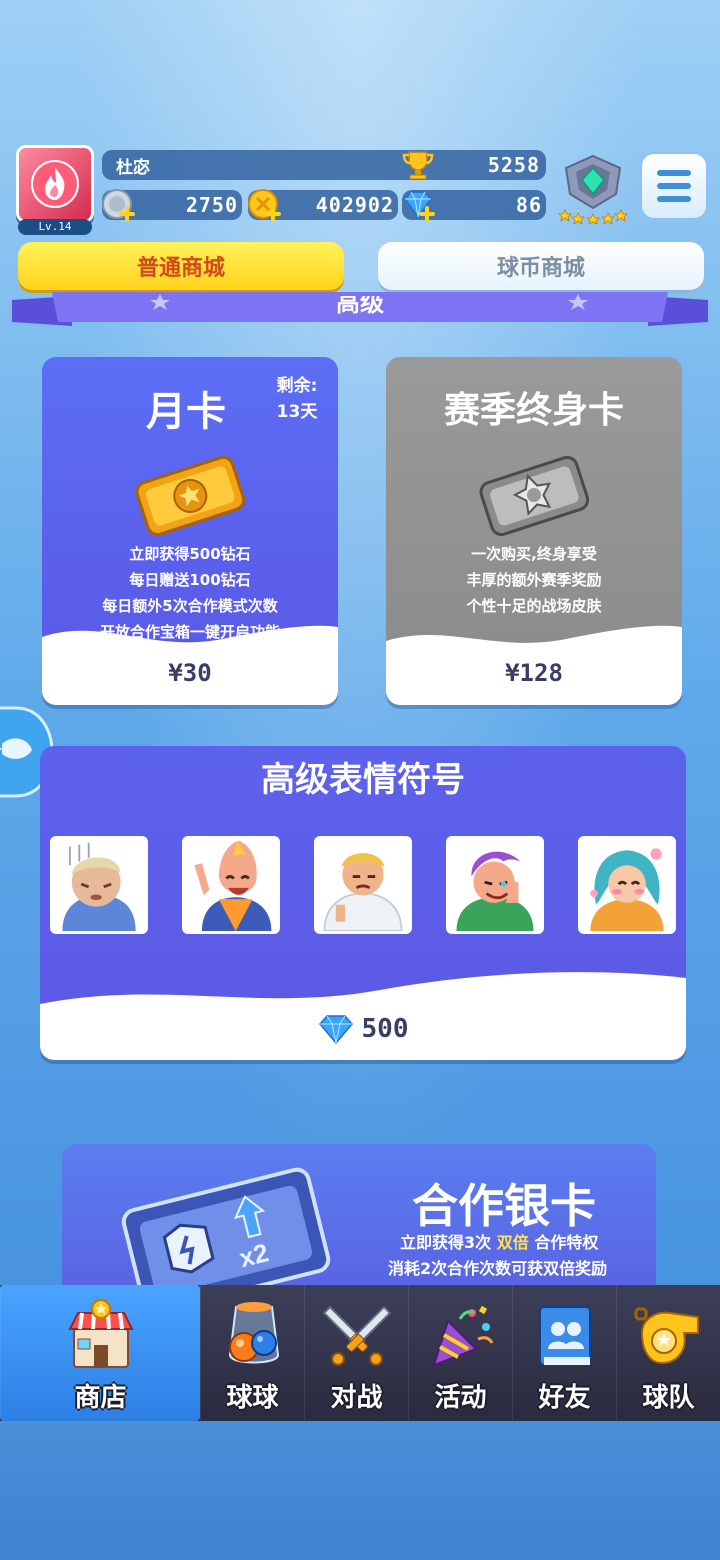  Describe the element at coordinates (627, 885) in the screenshot. I see `shy-face-icon` at that location.